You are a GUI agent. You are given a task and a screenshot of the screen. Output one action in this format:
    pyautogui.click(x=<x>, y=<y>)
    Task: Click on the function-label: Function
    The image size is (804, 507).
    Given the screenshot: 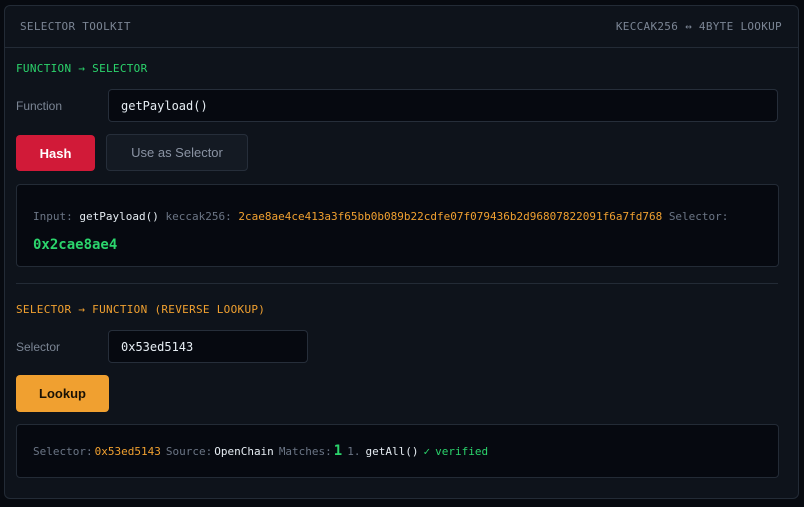 What is the action you would take?
    pyautogui.click(x=39, y=106)
    